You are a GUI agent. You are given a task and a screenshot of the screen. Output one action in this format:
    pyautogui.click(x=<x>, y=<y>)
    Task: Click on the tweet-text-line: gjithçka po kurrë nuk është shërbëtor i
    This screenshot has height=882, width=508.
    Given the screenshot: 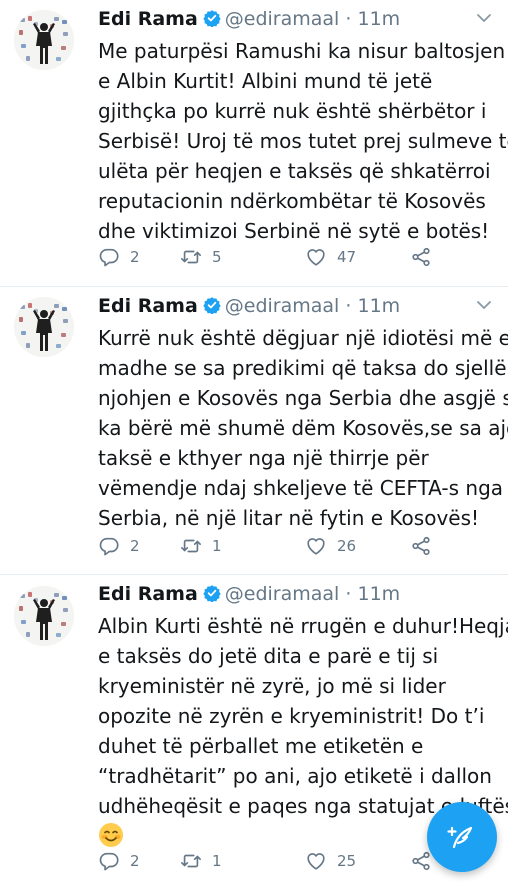 What is the action you would take?
    pyautogui.click(x=292, y=111)
    